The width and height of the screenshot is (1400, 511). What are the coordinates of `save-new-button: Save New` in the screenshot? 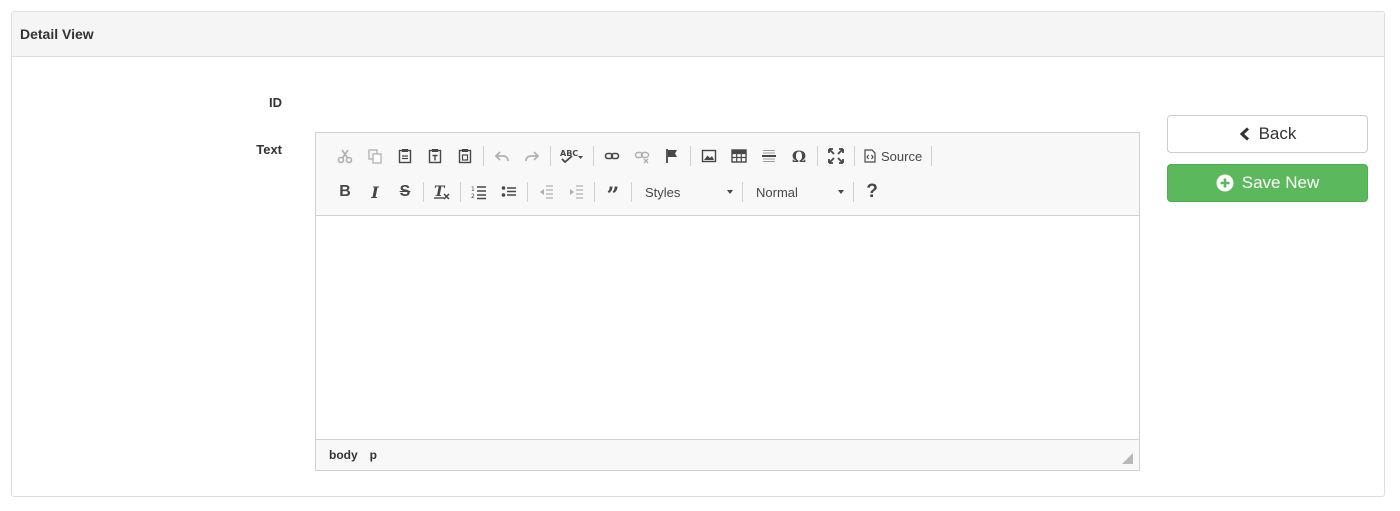 It's located at (1267, 183).